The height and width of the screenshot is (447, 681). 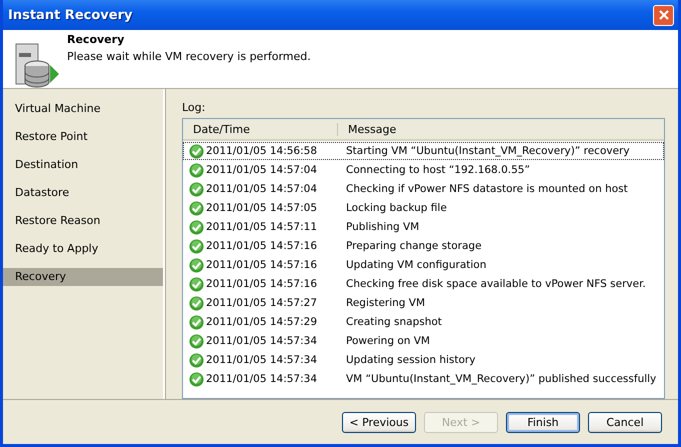 What do you see at coordinates (83, 109) in the screenshot?
I see `step-item: Virtual Machine` at bounding box center [83, 109].